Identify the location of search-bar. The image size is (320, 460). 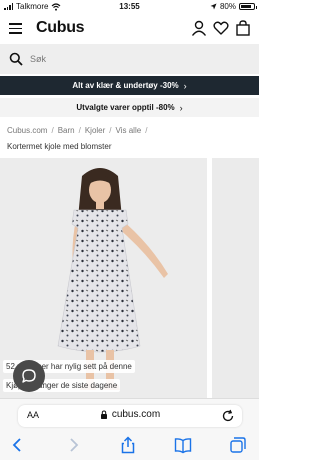
(129, 59).